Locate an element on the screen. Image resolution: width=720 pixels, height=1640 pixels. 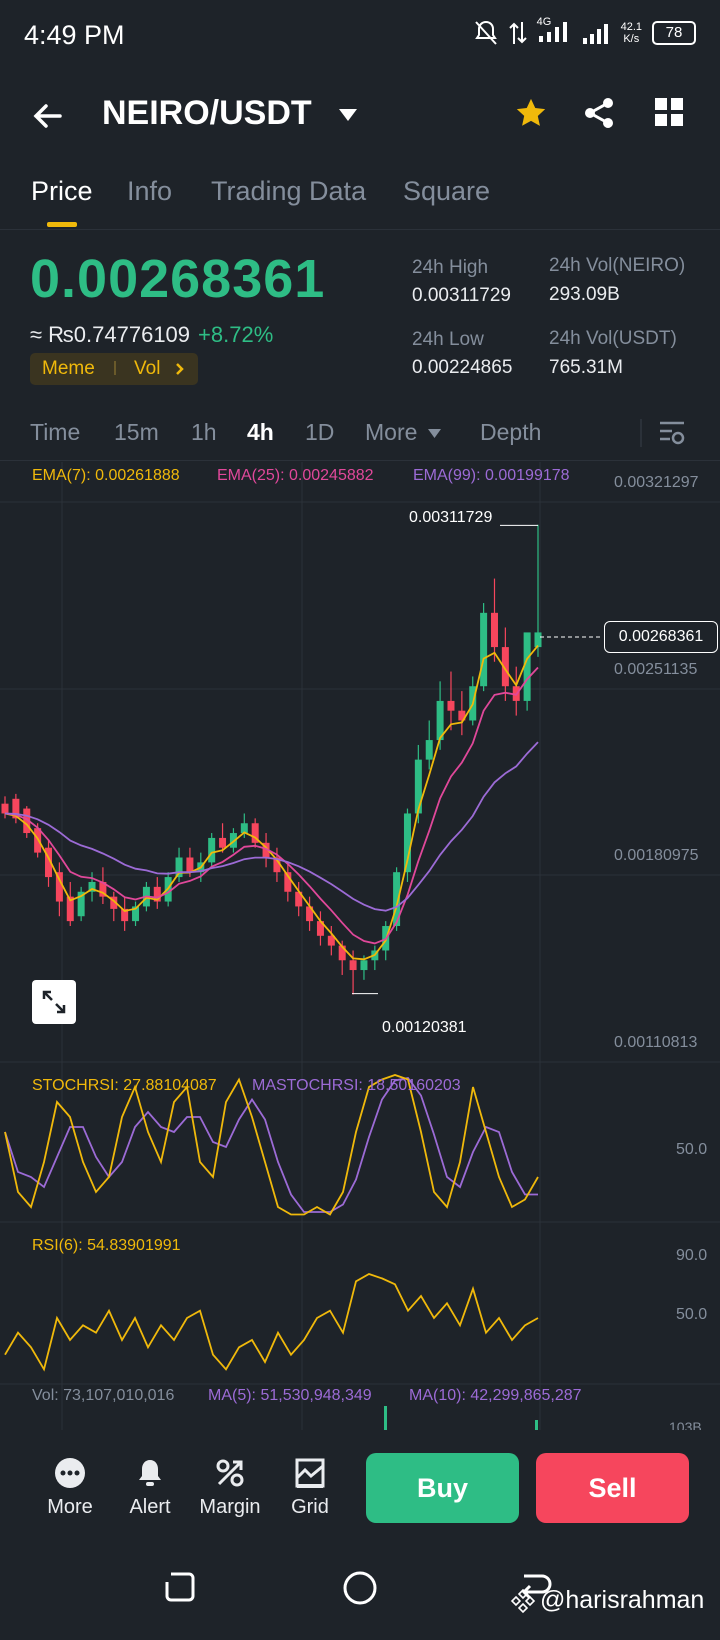
tab-price: Price is located at coordinates (62, 191).